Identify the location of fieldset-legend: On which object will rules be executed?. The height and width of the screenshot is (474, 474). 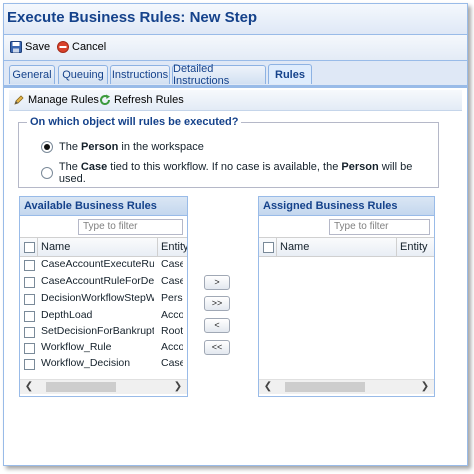
(134, 122).